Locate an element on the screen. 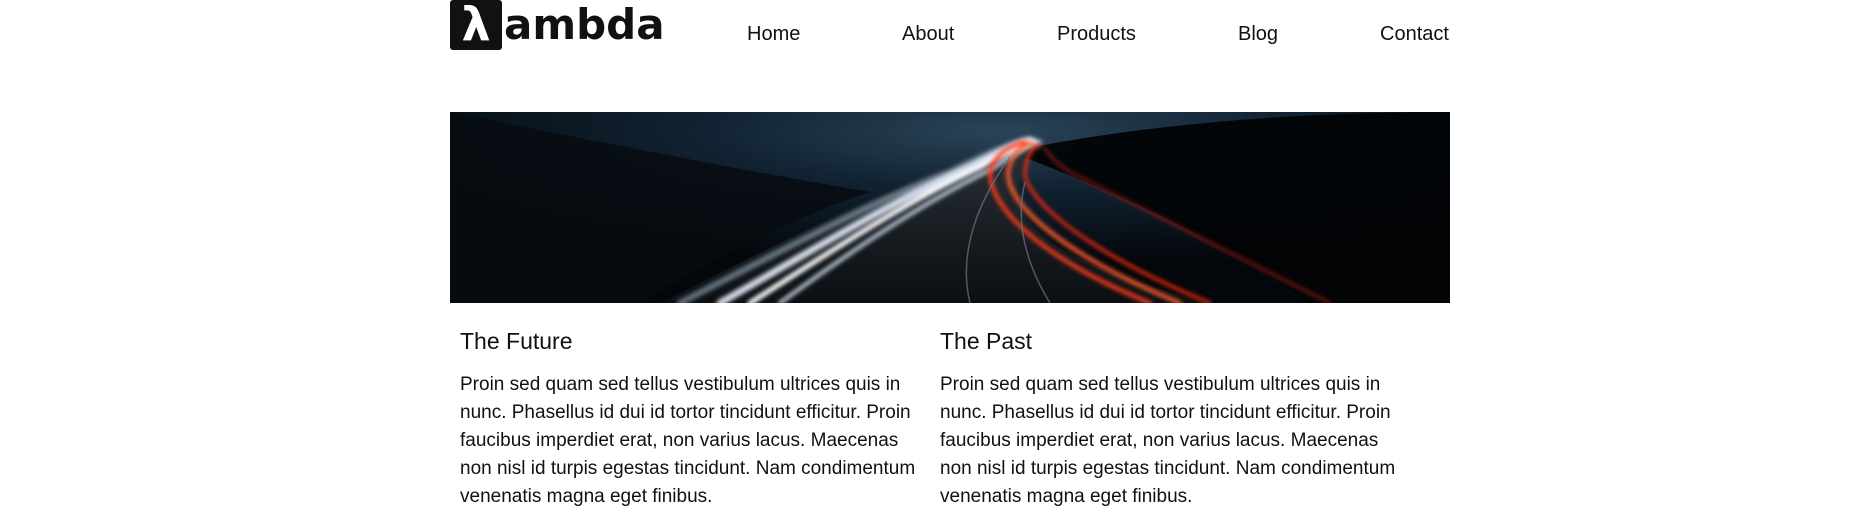 Image resolution: width=1870 pixels, height=530 pixels. main-nav: Home About Products Blog Contact is located at coordinates (950, 35).